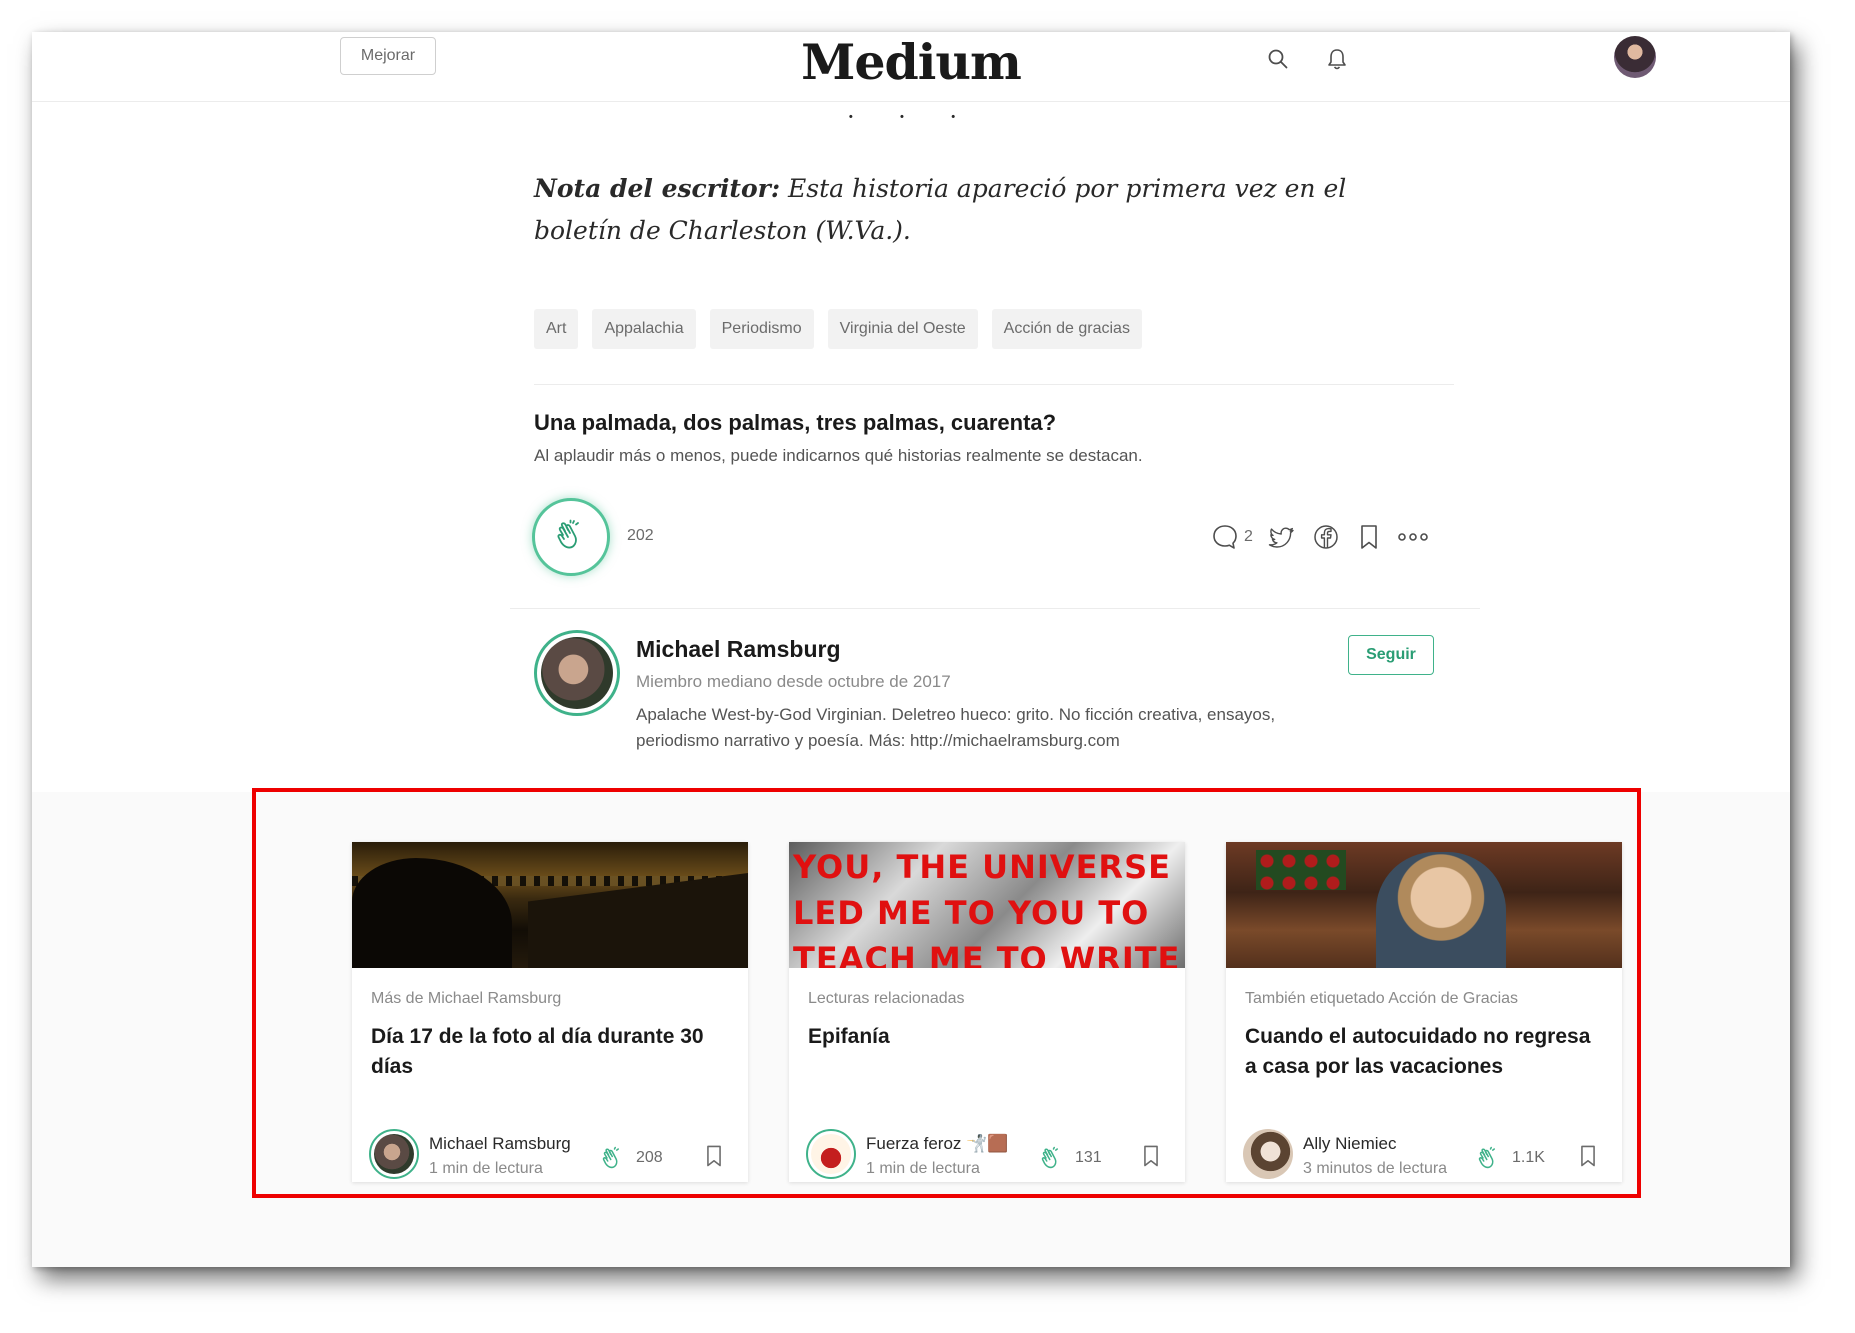 This screenshot has height=1333, width=1855. What do you see at coordinates (911, 62) in the screenshot?
I see `medium-logo: Medium` at bounding box center [911, 62].